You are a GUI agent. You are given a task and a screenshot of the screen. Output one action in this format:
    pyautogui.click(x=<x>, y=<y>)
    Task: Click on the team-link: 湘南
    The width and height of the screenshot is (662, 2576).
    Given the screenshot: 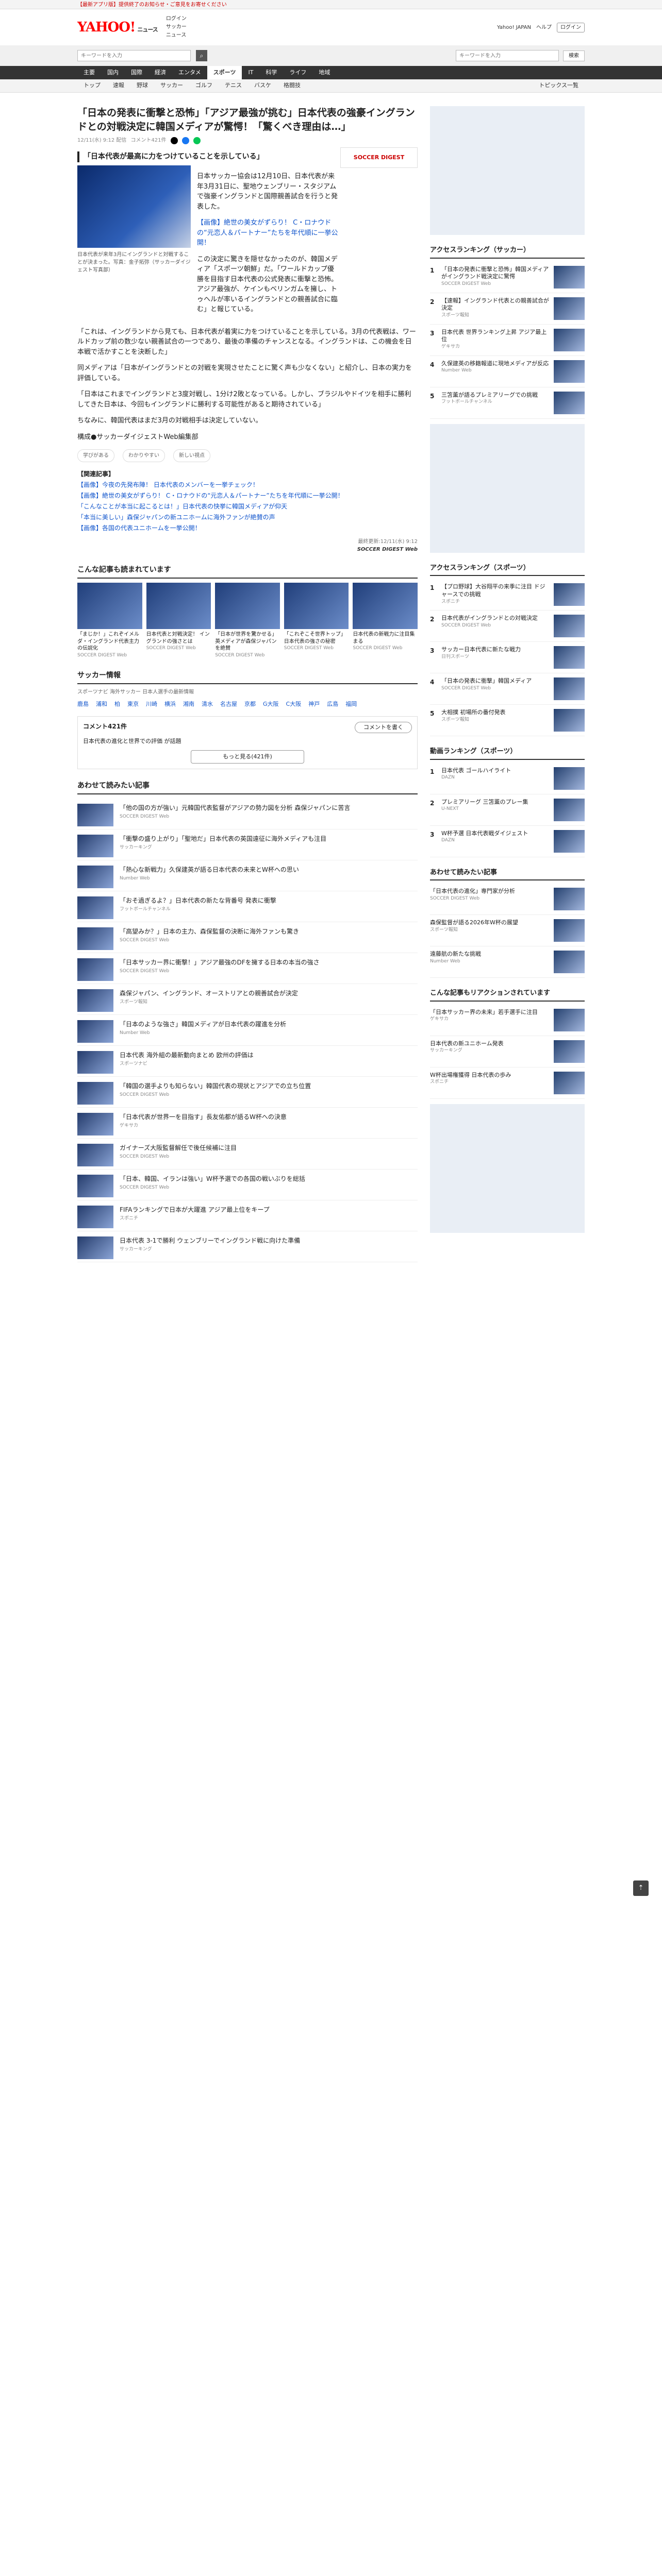 What is the action you would take?
    pyautogui.click(x=188, y=704)
    